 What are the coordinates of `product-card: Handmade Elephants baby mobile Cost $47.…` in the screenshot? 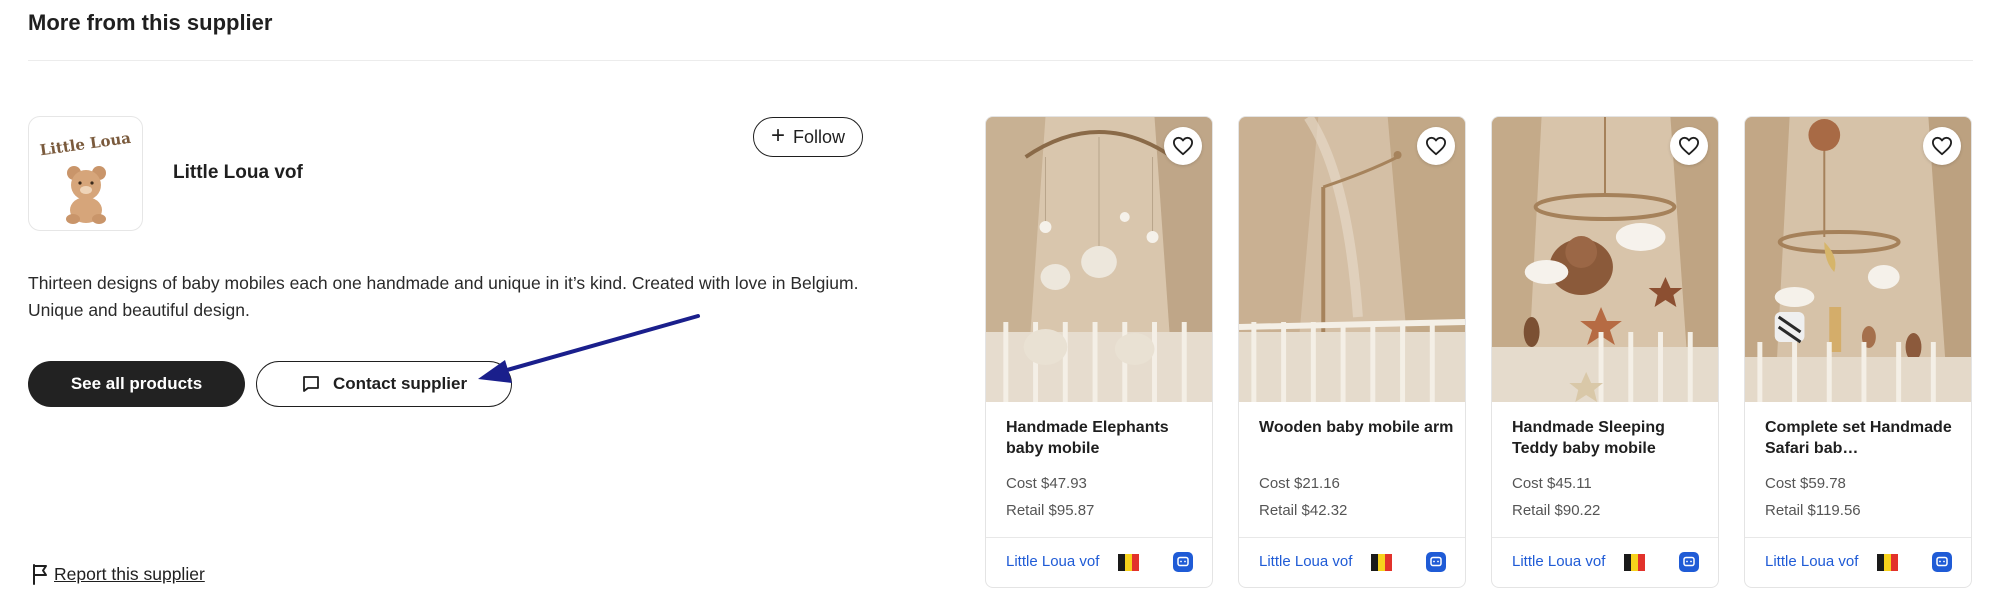 It's located at (1099, 352).